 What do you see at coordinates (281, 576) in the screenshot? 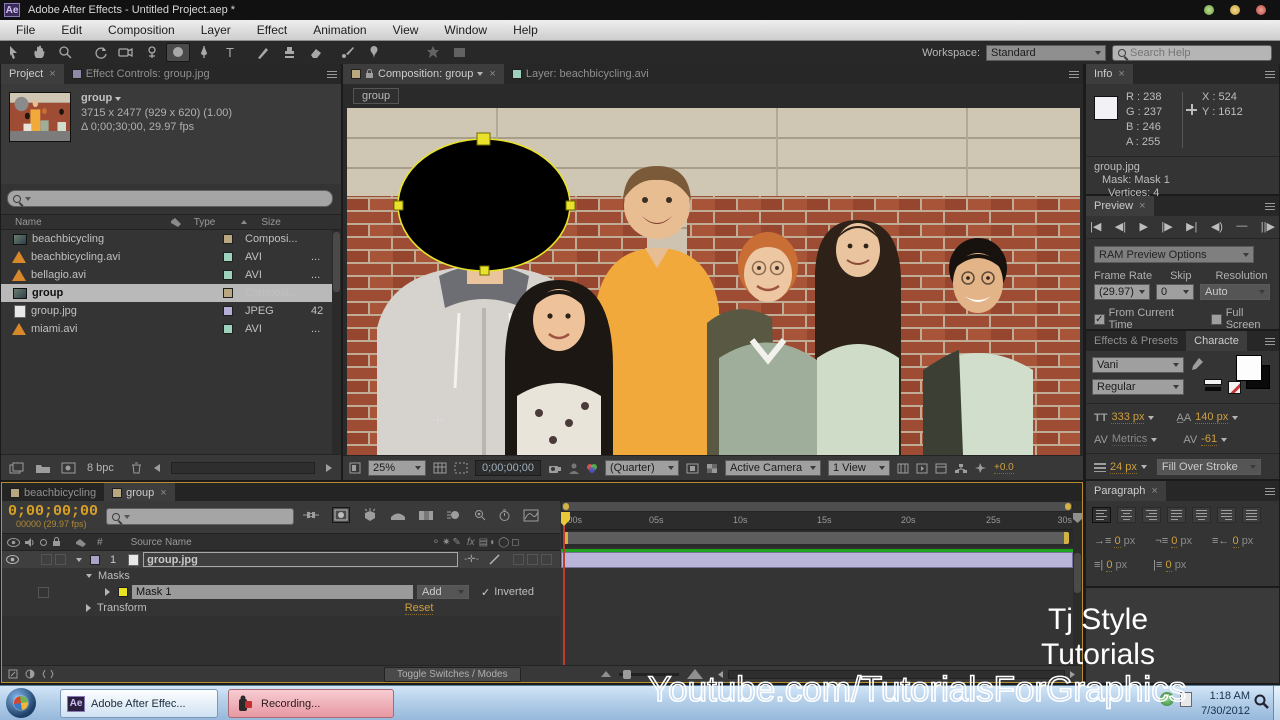
I see `masks-group-row: Masks` at bounding box center [281, 576].